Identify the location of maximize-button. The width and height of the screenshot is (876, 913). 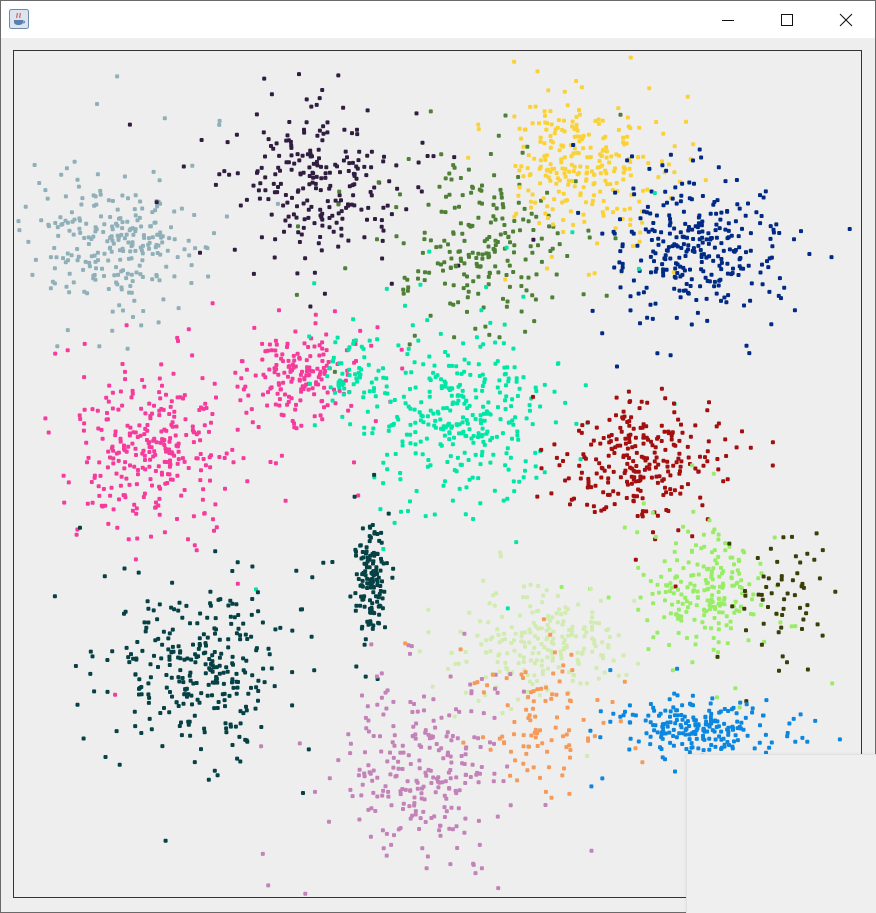
(787, 19).